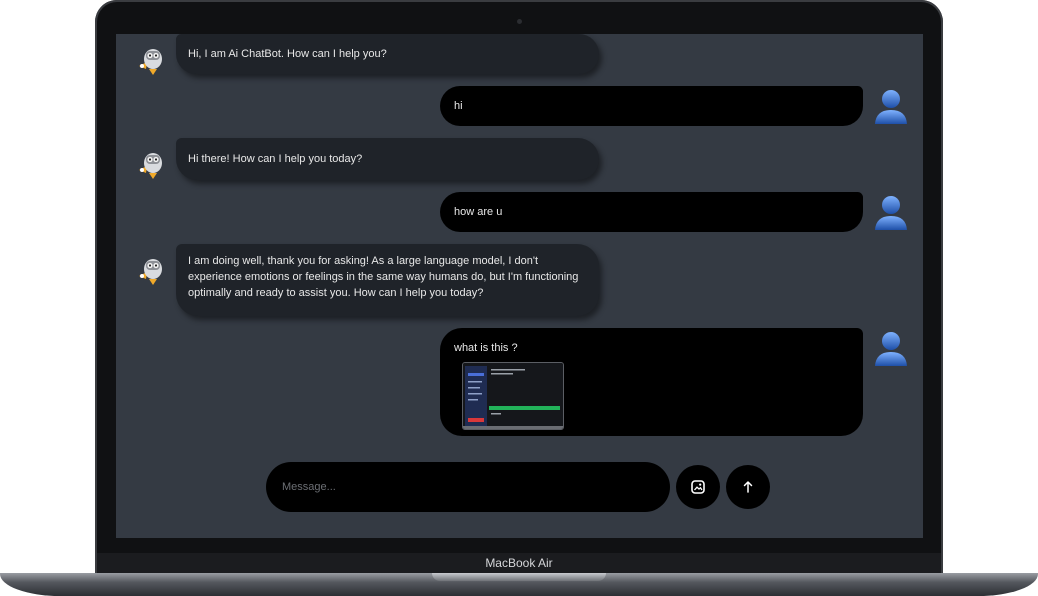  What do you see at coordinates (519, 563) in the screenshot?
I see `device-label: MacBook Air` at bounding box center [519, 563].